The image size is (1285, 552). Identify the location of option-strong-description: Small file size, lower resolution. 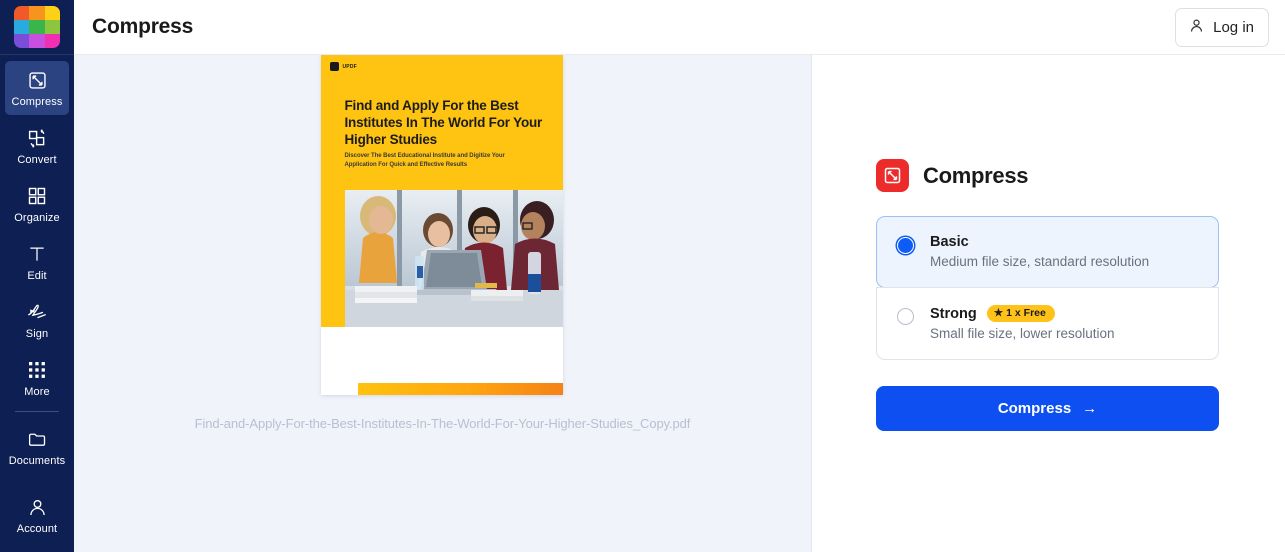
(1022, 333).